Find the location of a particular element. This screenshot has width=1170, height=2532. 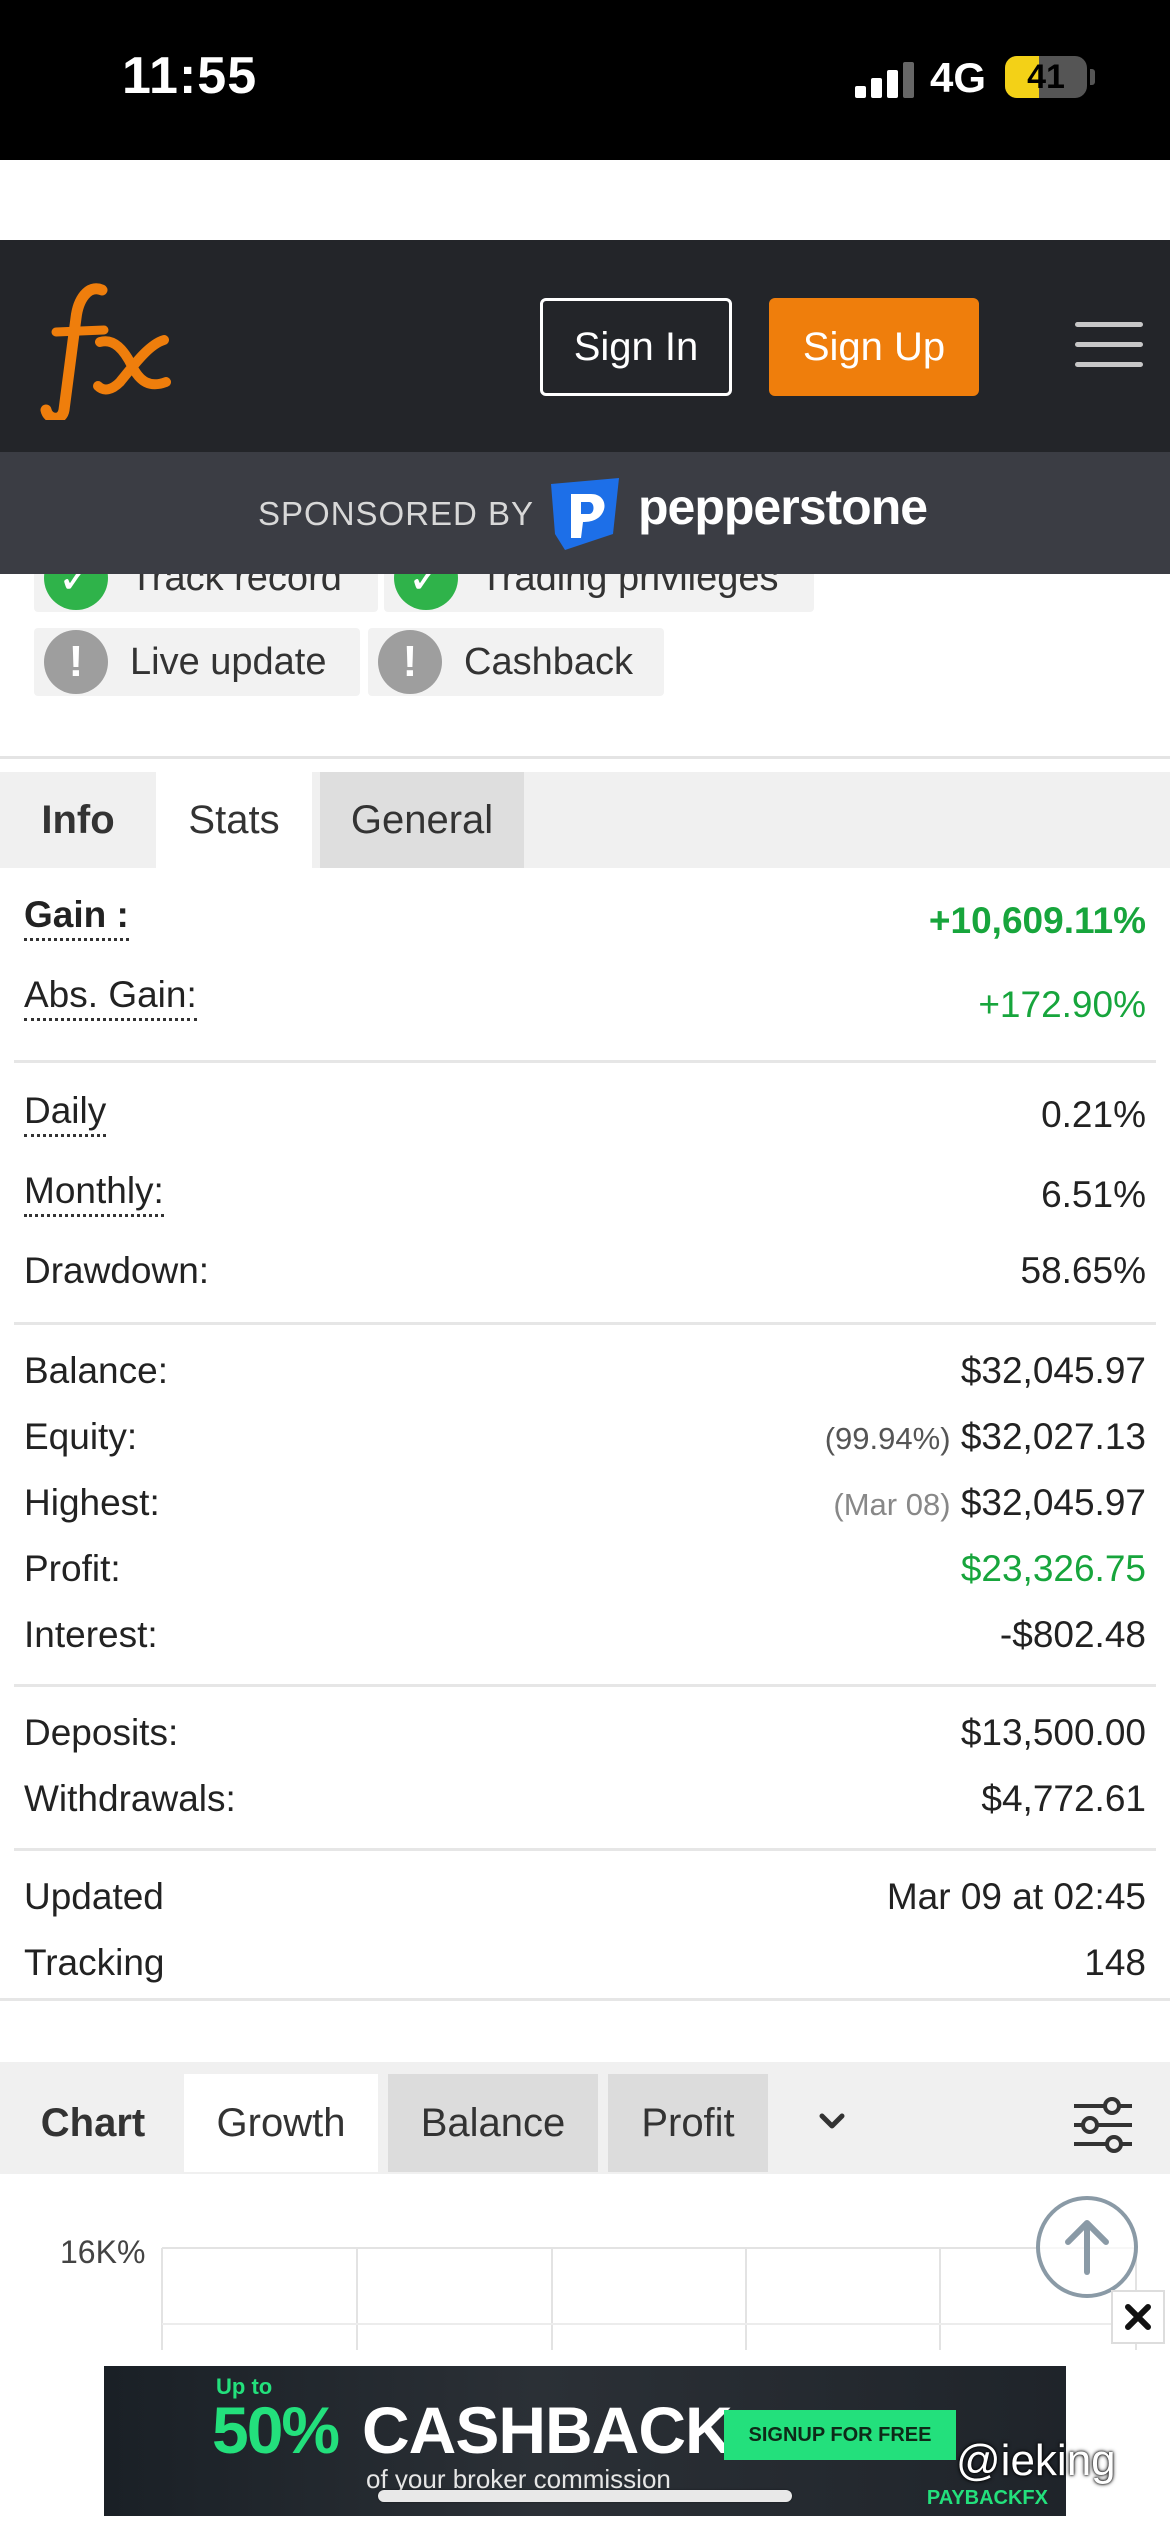

equity-percent: (99.94%) is located at coordinates (887, 1438).